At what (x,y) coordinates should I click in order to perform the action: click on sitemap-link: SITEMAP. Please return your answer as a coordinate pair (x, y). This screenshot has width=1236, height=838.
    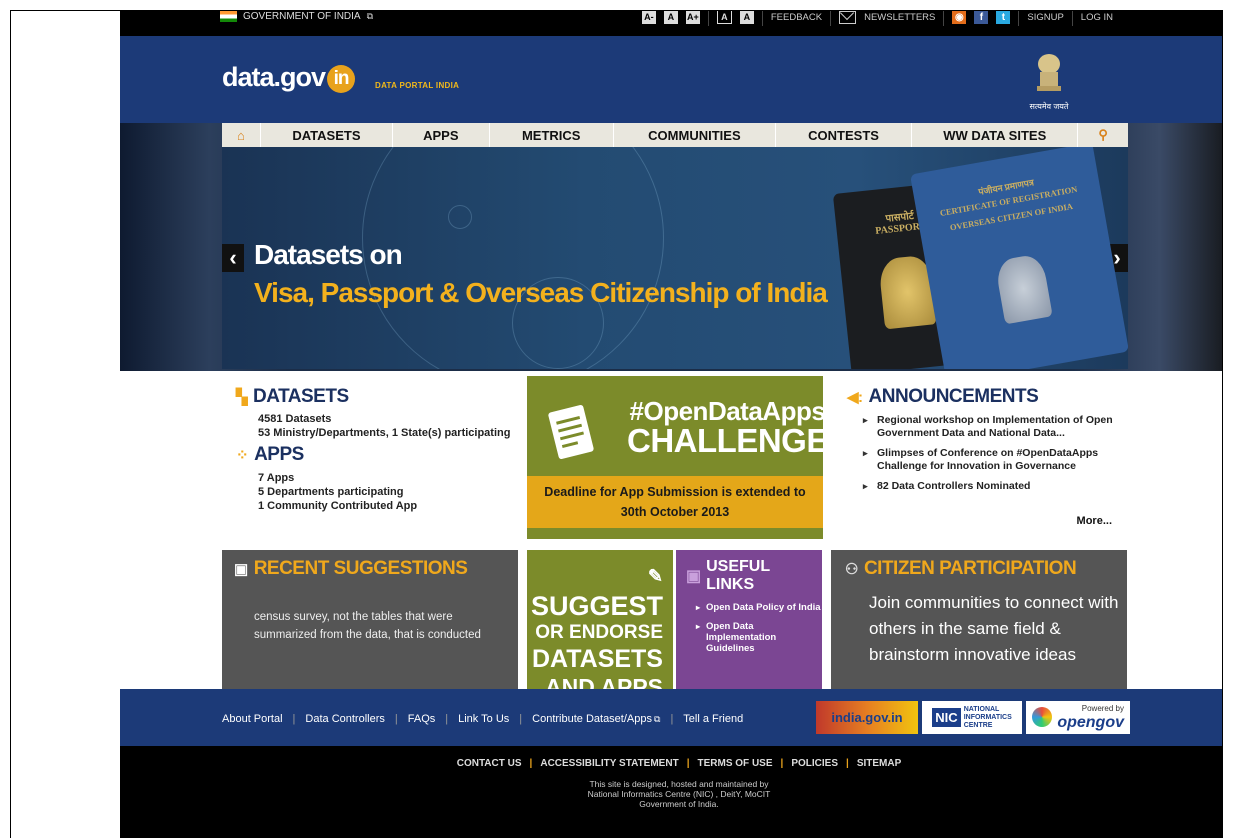
    Looking at the image, I should click on (879, 763).